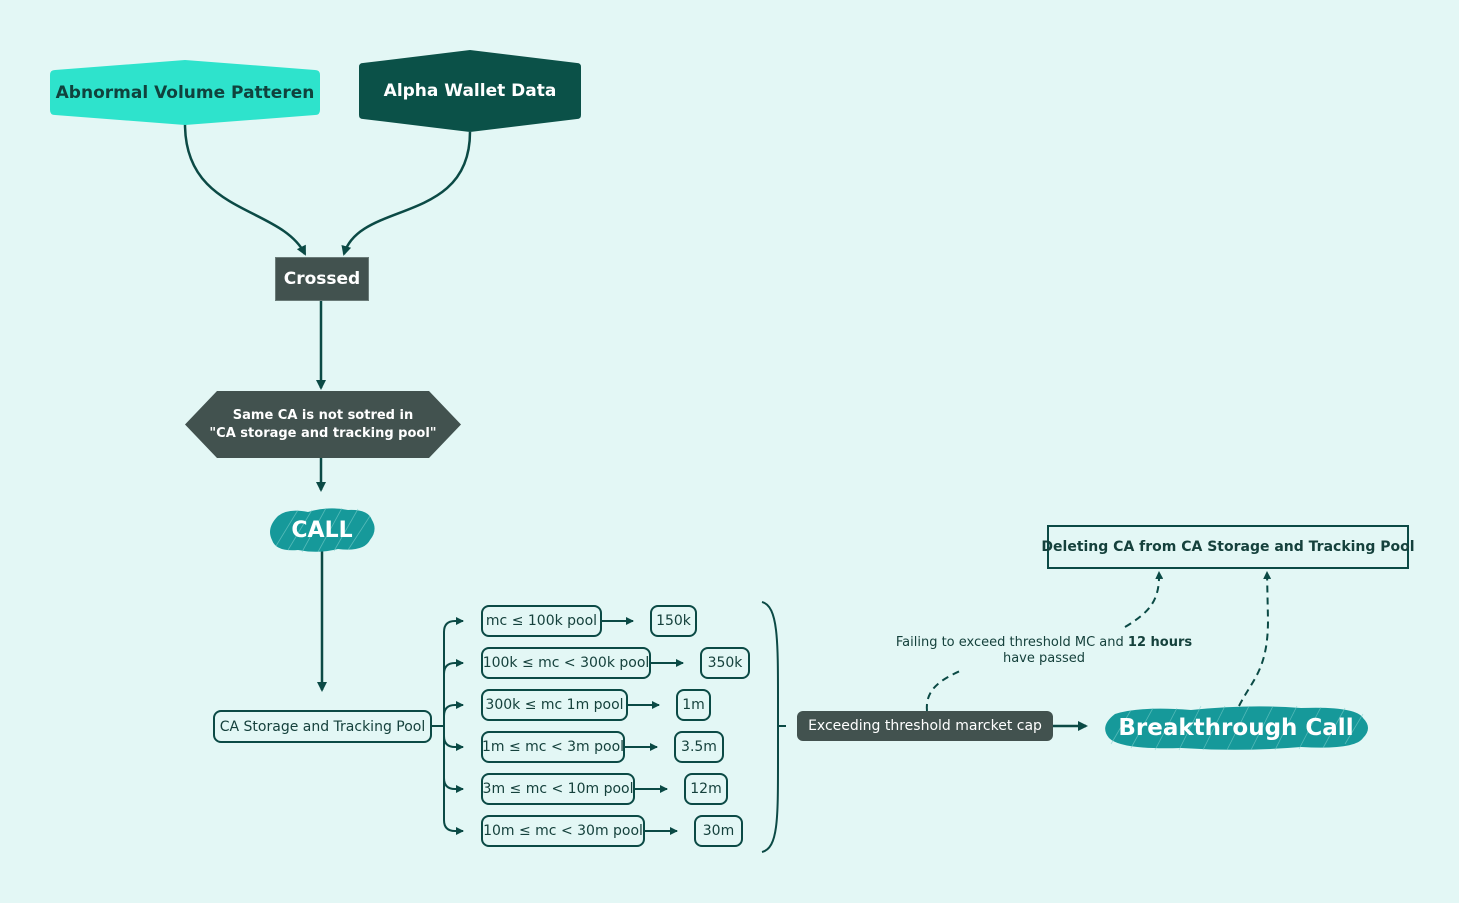  Describe the element at coordinates (553, 747) in the screenshot. I see `pool-range: 1m ≤ mc < 3m pool` at that location.